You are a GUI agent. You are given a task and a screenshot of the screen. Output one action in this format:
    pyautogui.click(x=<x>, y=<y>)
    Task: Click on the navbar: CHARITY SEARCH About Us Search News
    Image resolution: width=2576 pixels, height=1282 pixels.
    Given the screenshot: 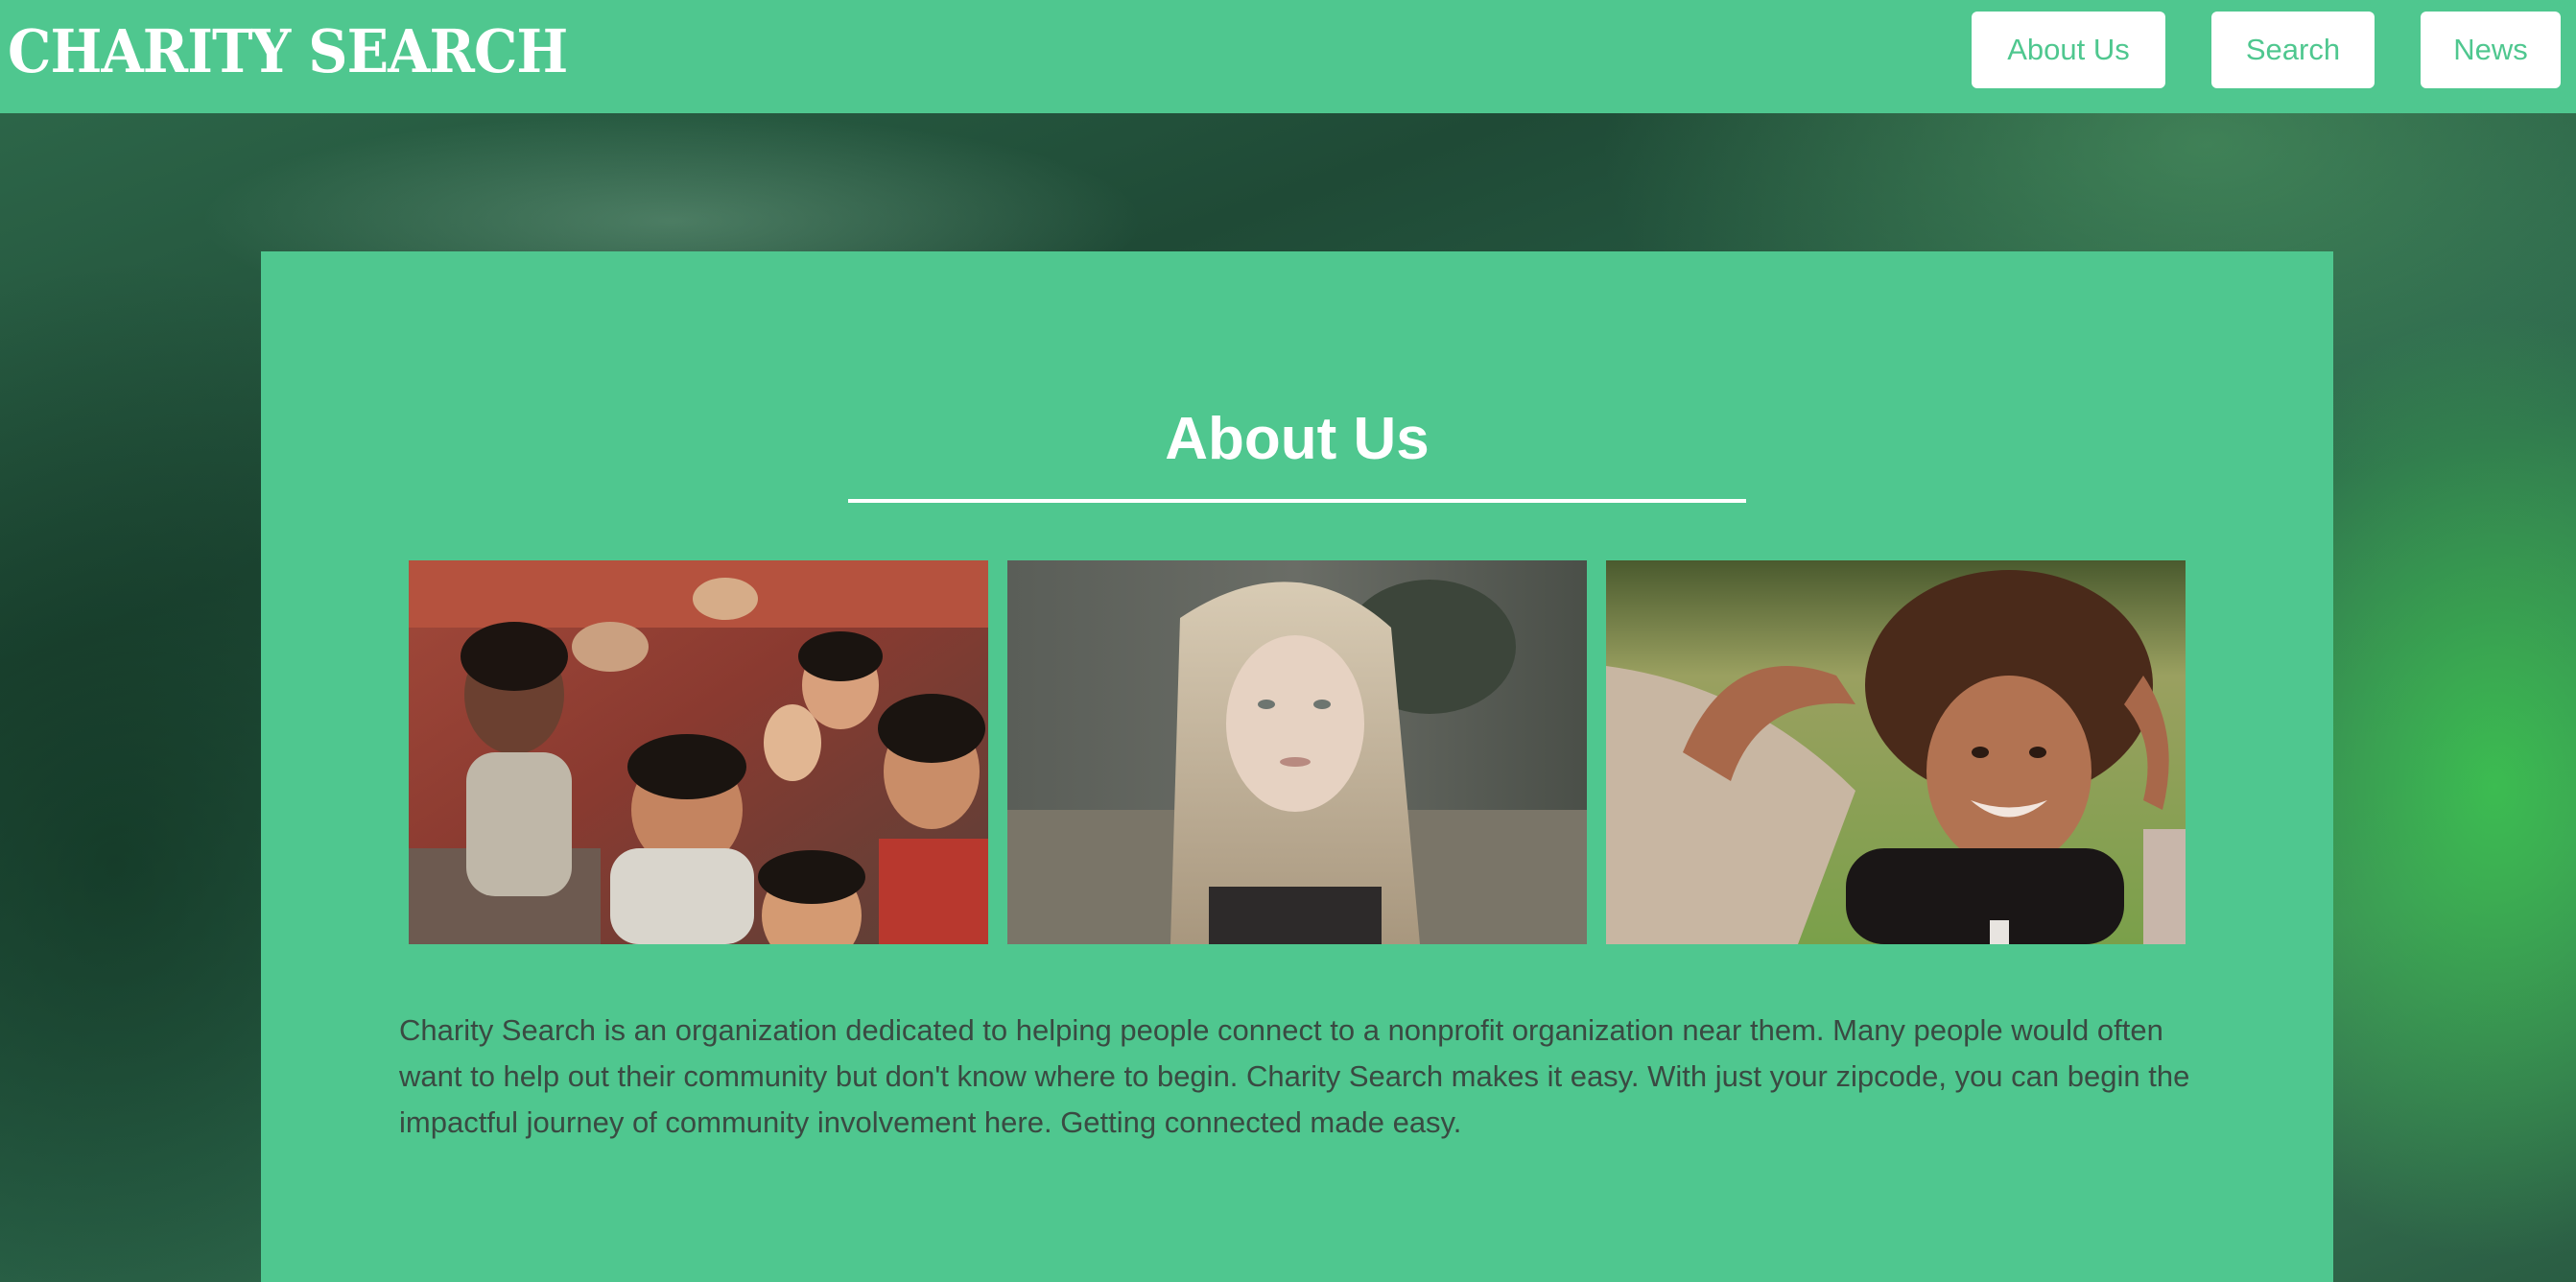 What is the action you would take?
    pyautogui.click(x=1288, y=56)
    